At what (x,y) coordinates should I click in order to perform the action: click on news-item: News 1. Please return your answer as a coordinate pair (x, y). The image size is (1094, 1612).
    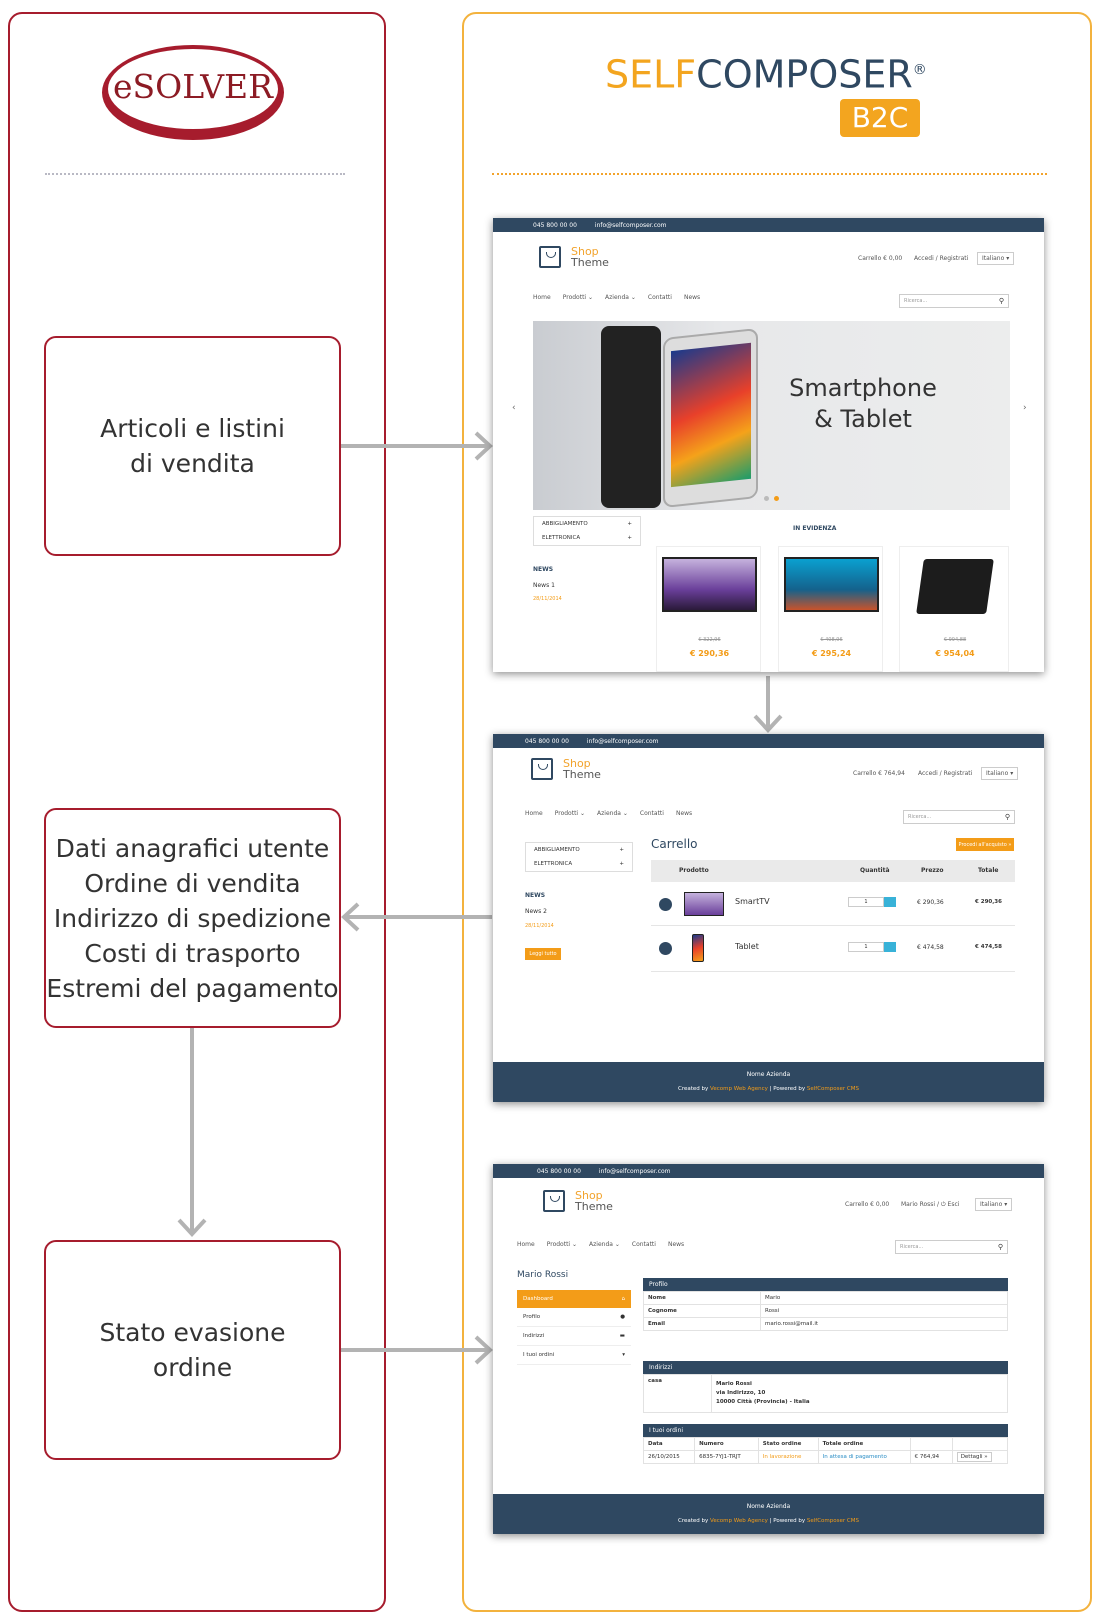
    Looking at the image, I should click on (544, 585).